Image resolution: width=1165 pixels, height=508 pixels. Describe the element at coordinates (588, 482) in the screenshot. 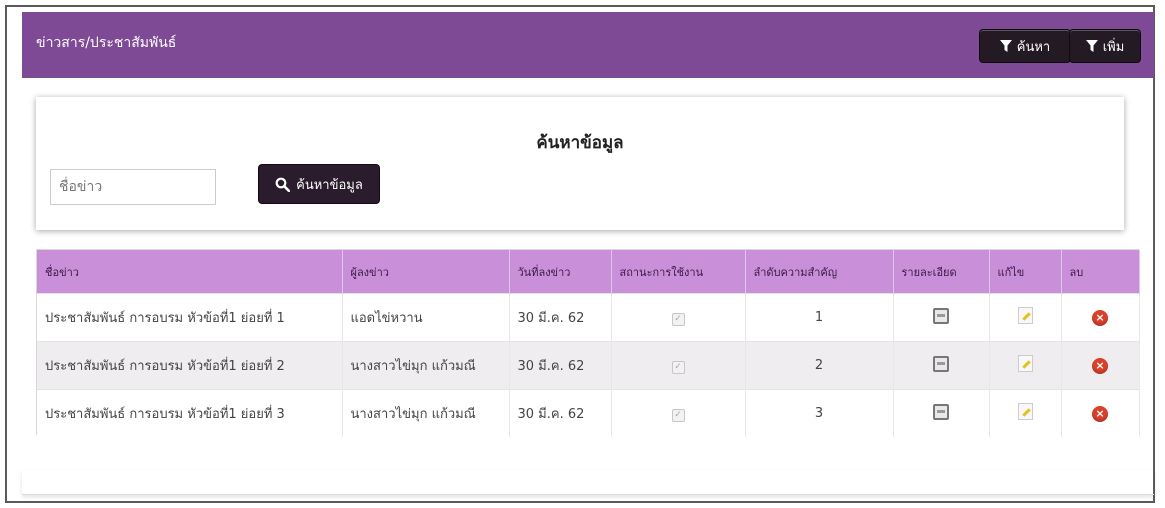

I see `content-card-bottom` at that location.